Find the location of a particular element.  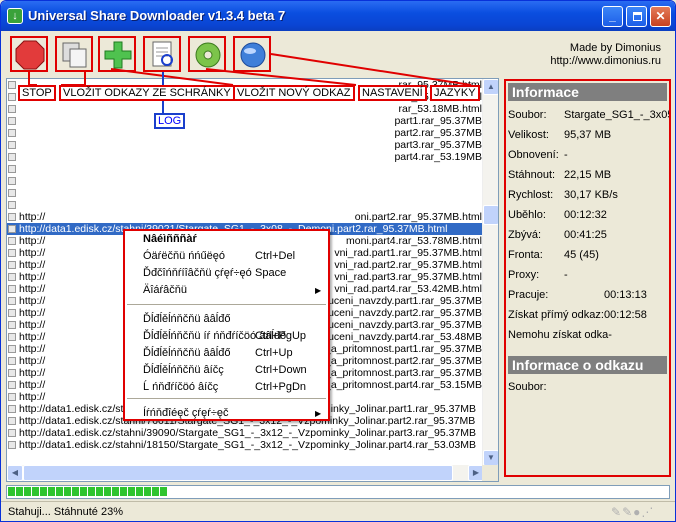

add-icon is located at coordinates (118, 55).